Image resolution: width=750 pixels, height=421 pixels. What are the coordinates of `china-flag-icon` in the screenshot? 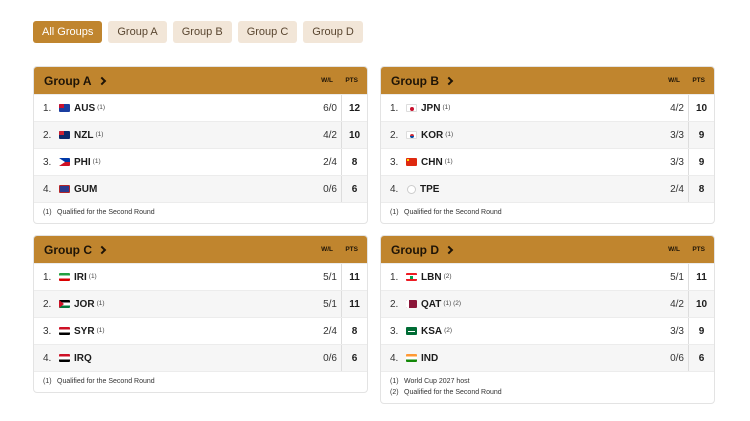 It's located at (411, 162).